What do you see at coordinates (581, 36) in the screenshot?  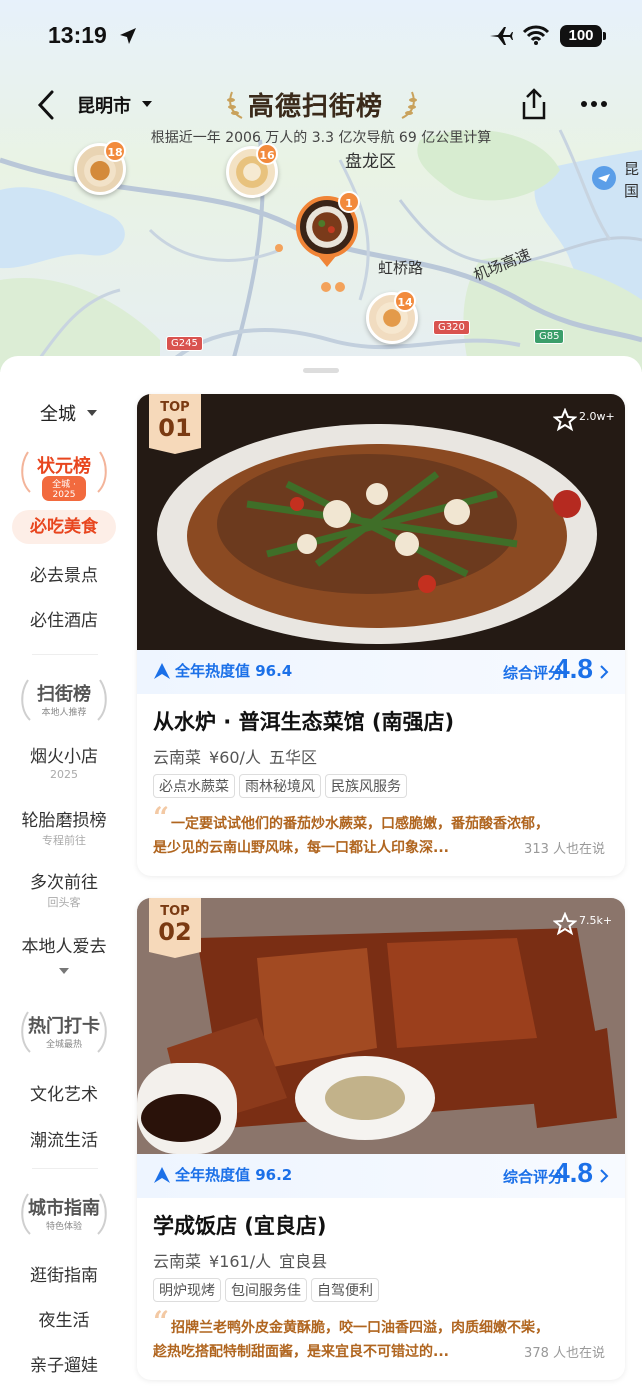 I see `battery-indicator: 100` at bounding box center [581, 36].